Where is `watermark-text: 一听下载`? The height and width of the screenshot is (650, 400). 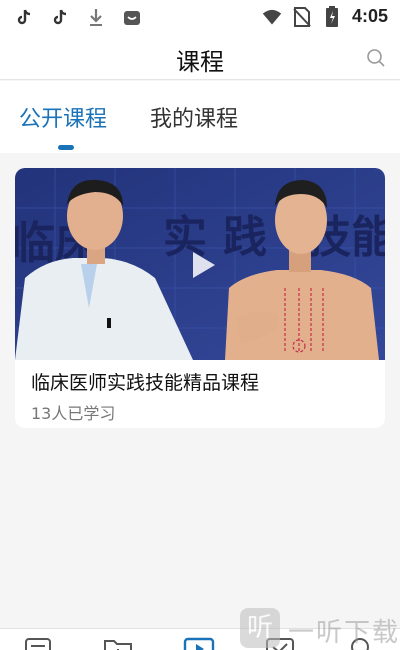
watermark-text: 一听下载 is located at coordinates (344, 633).